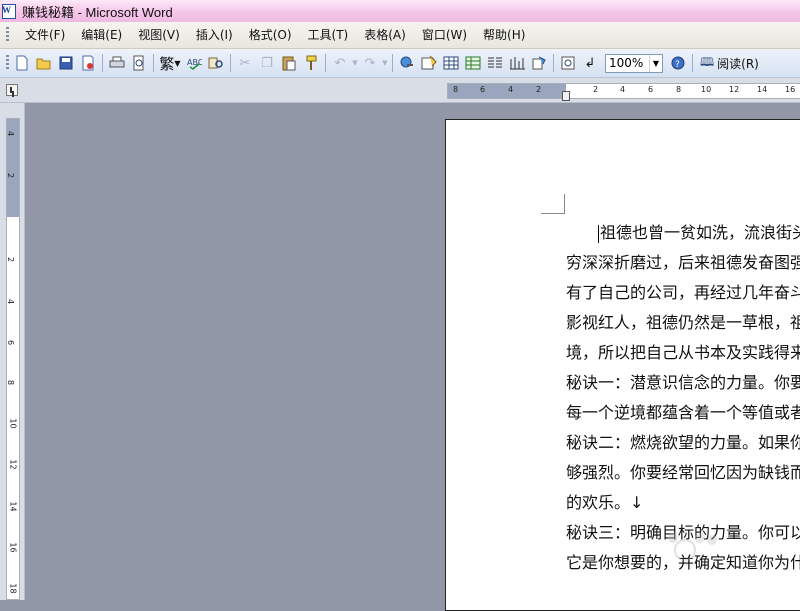 The image size is (800, 611). What do you see at coordinates (590, 63) in the screenshot?
I see `show-hide-icon: ↲` at bounding box center [590, 63].